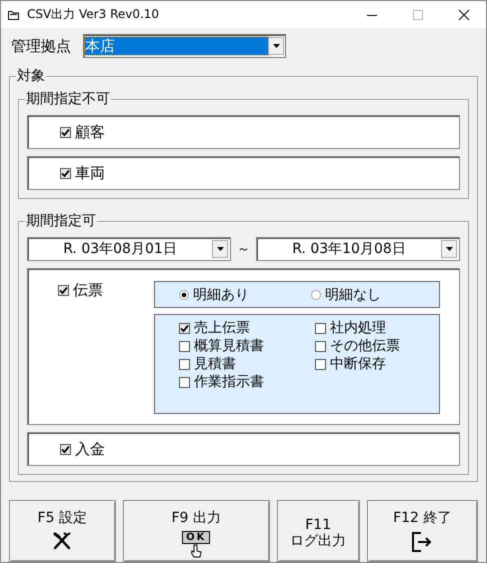 The width and height of the screenshot is (487, 563). What do you see at coordinates (358, 364) in the screenshot?
I see `checkbox-label: 中断保存` at bounding box center [358, 364].